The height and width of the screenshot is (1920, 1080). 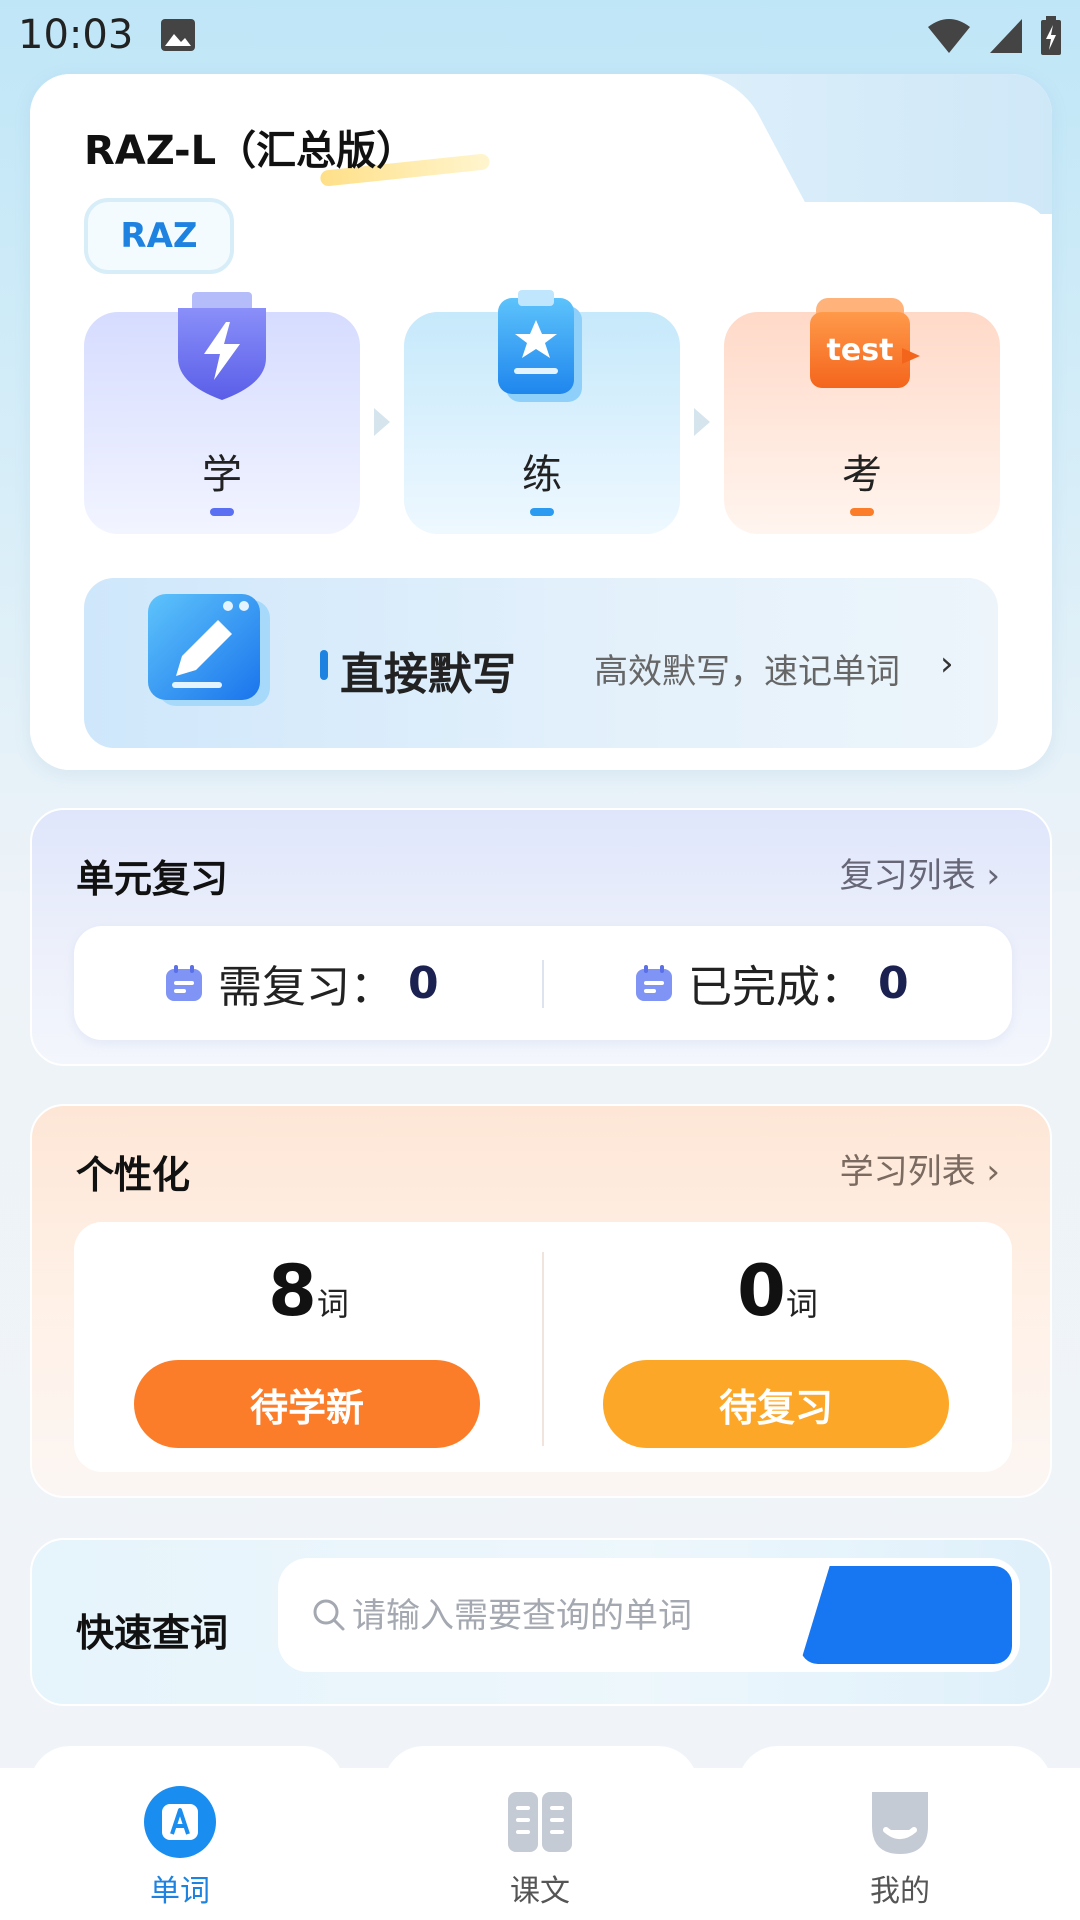 What do you see at coordinates (540, 346) in the screenshot?
I see `star-clipboard-icon` at bounding box center [540, 346].